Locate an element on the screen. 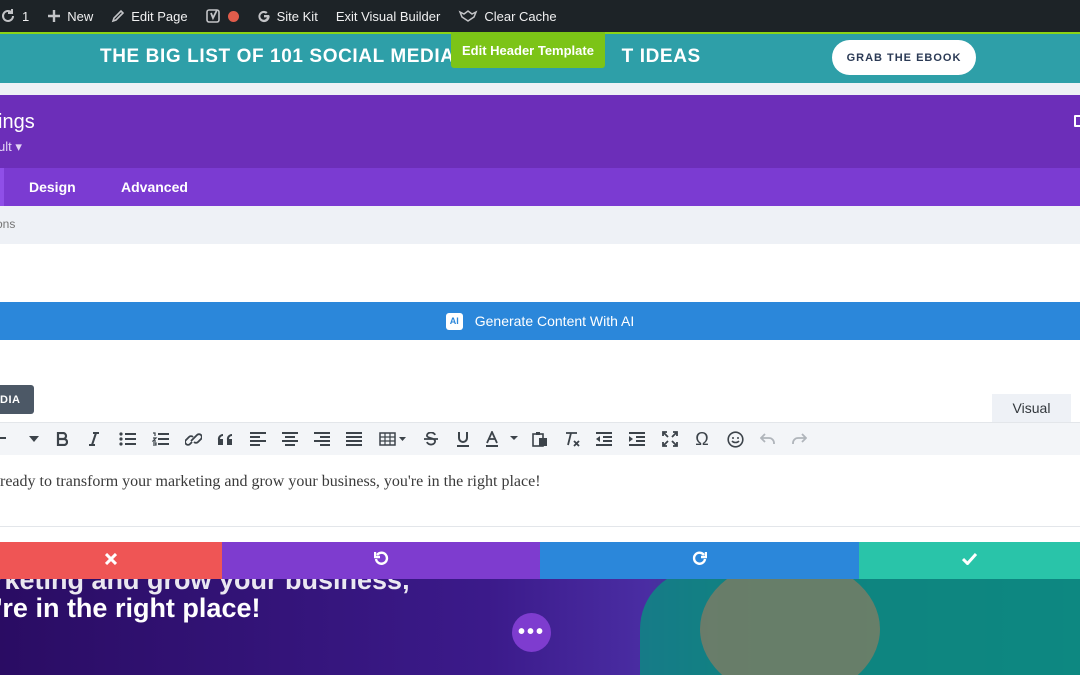 The width and height of the screenshot is (1080, 675). hero-person-skin is located at coordinates (790, 627).